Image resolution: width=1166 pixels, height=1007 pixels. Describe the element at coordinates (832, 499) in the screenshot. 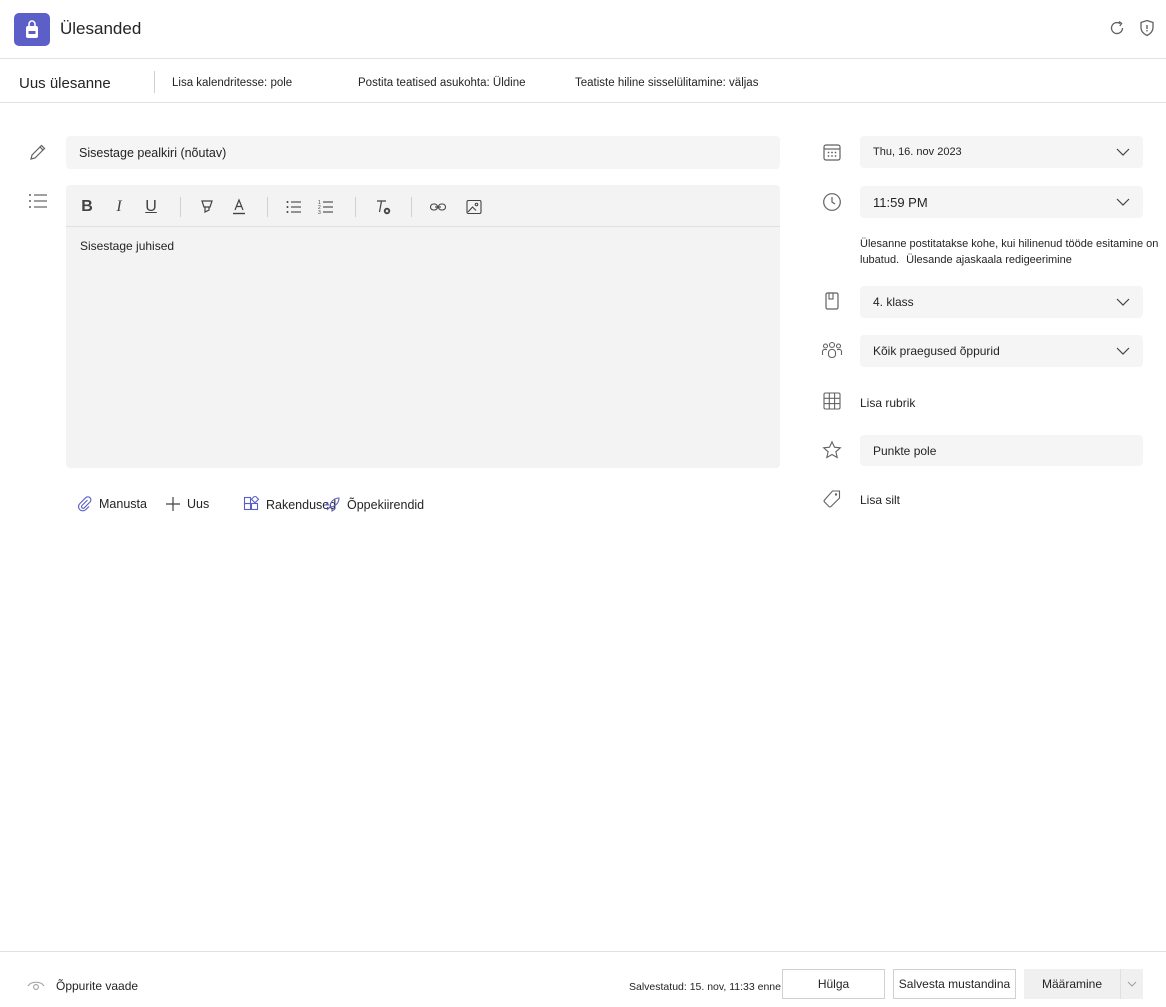

I see `tag-icon` at that location.